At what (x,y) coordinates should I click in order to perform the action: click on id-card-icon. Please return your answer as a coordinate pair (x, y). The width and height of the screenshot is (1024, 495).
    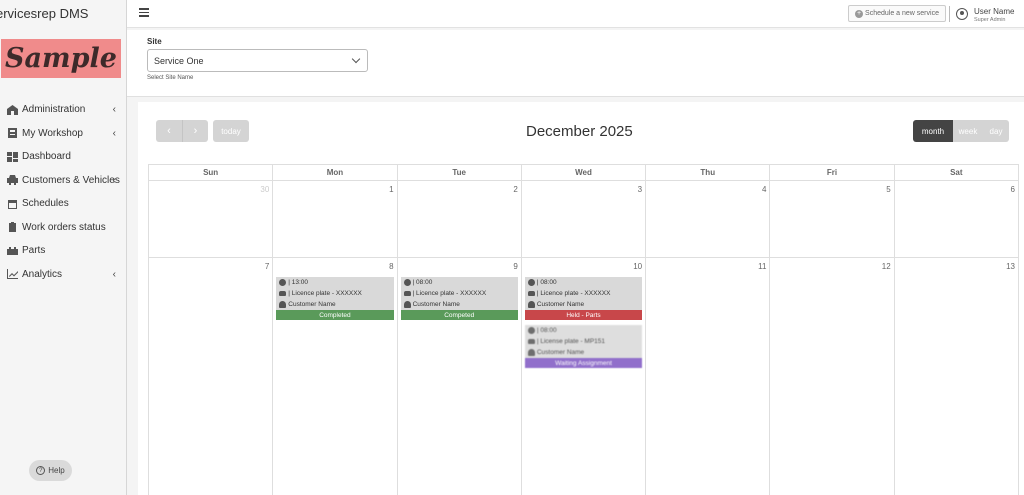
    Looking at the image, I should click on (12, 133).